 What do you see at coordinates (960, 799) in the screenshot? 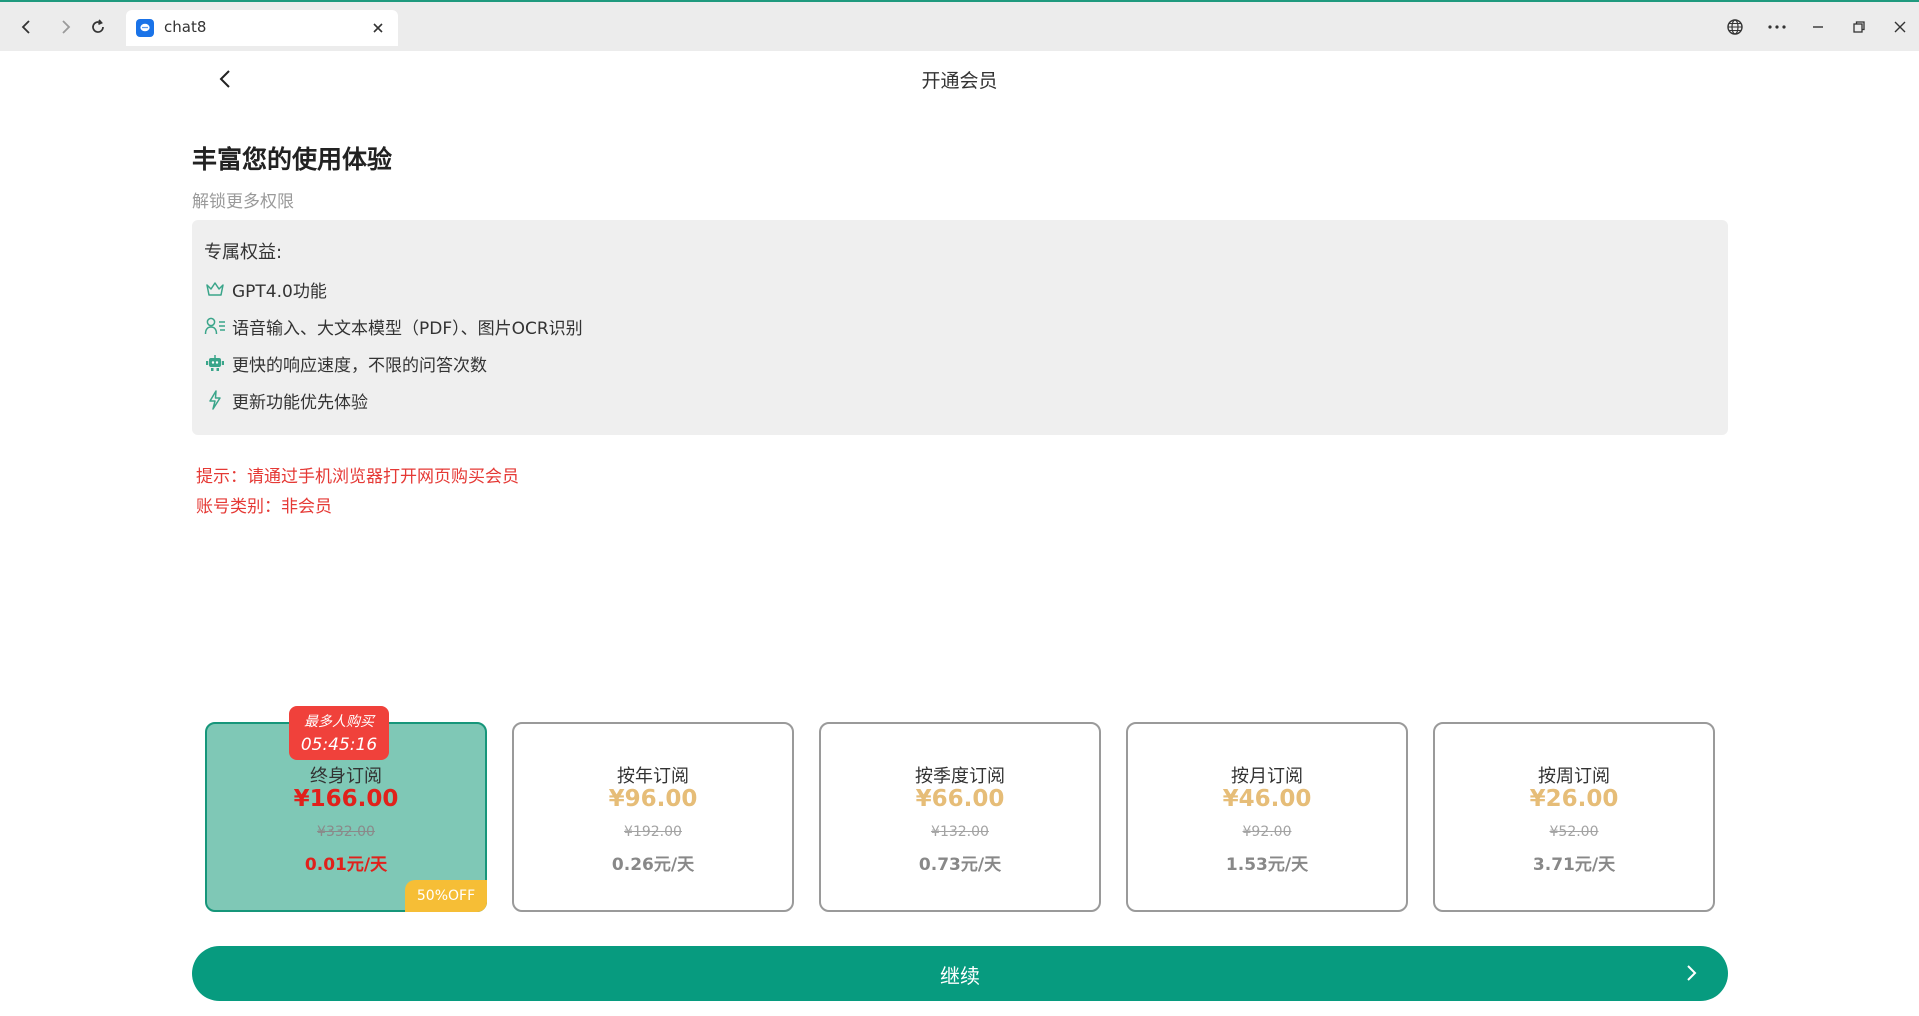
I see `plan-price: ¥66.00` at bounding box center [960, 799].